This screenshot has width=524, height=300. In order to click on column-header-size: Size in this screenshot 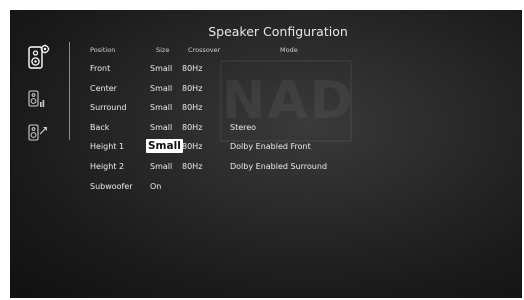, I will do `click(163, 50)`.